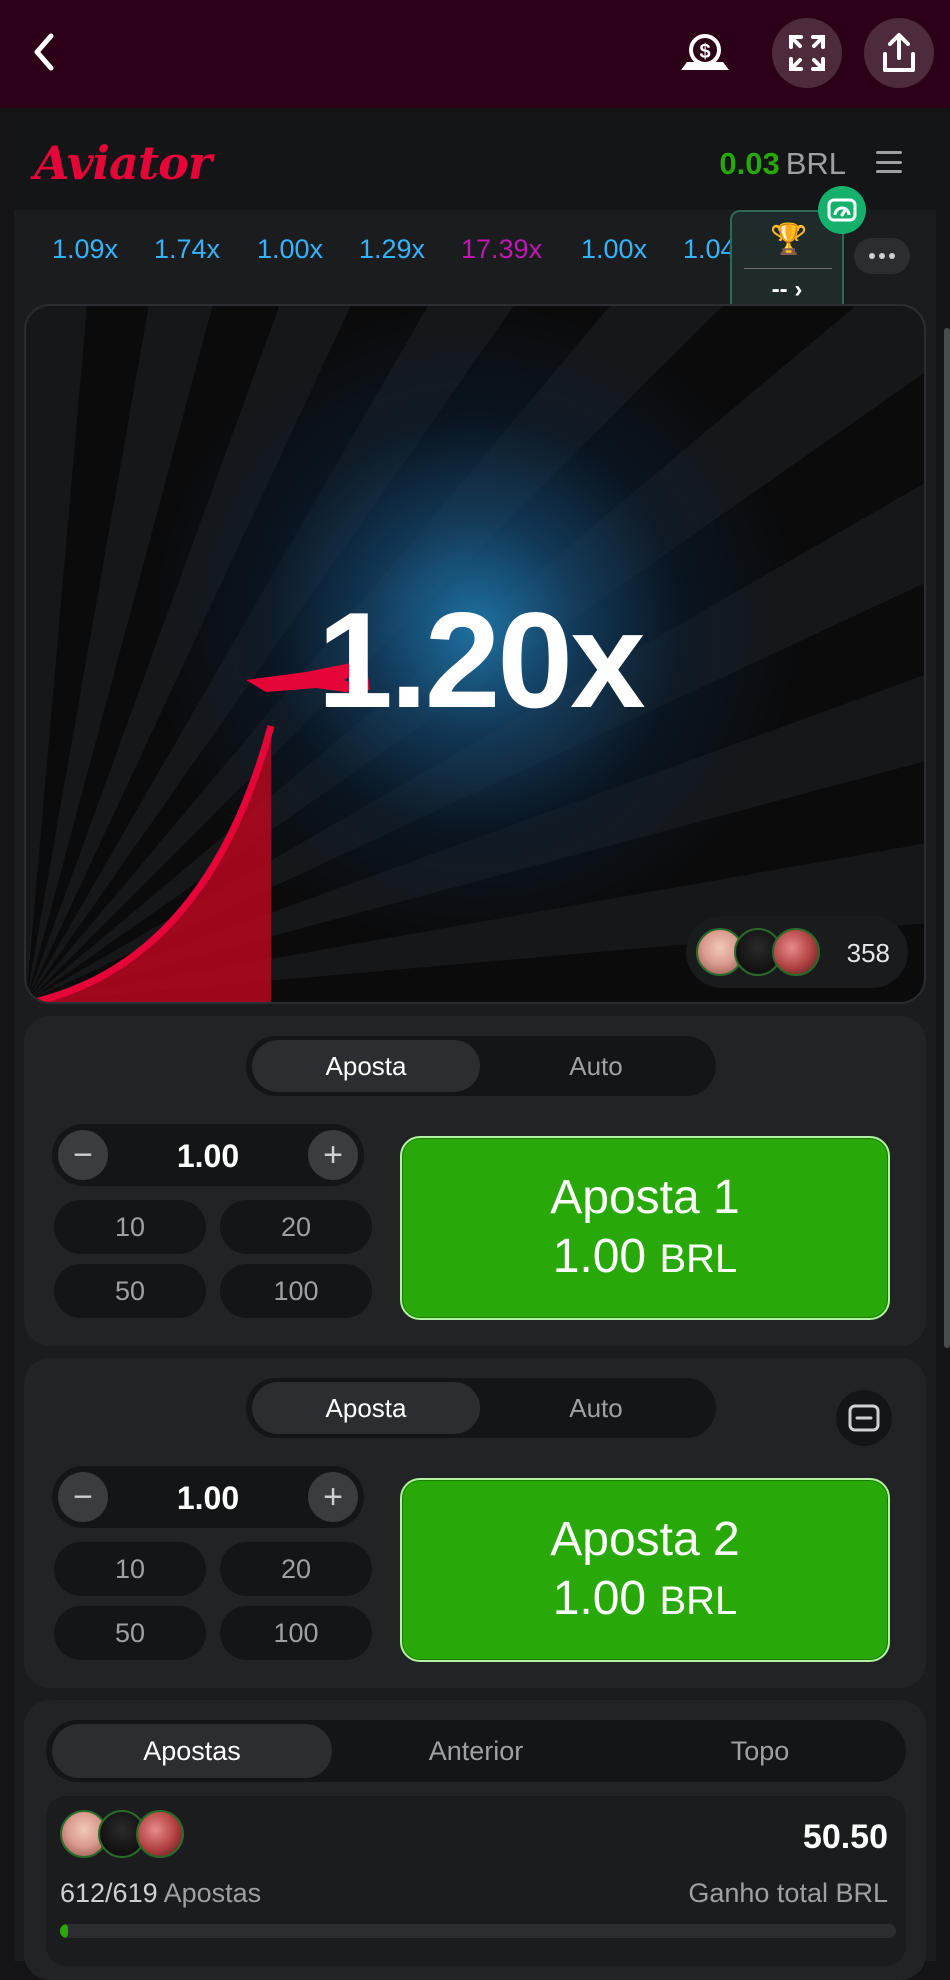 The image size is (950, 1980). I want to click on history-more-button, so click(882, 256).